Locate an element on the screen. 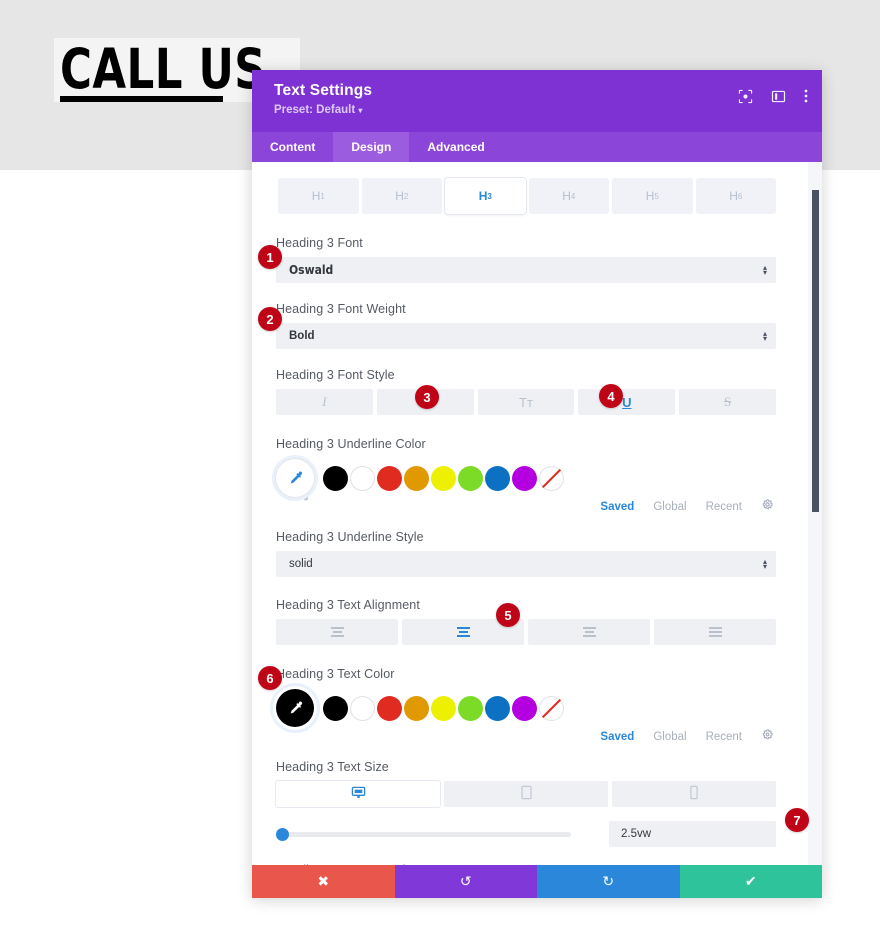 This screenshot has height=934, width=880. heading-font-select: Oswald ▴ ▾ is located at coordinates (526, 270).